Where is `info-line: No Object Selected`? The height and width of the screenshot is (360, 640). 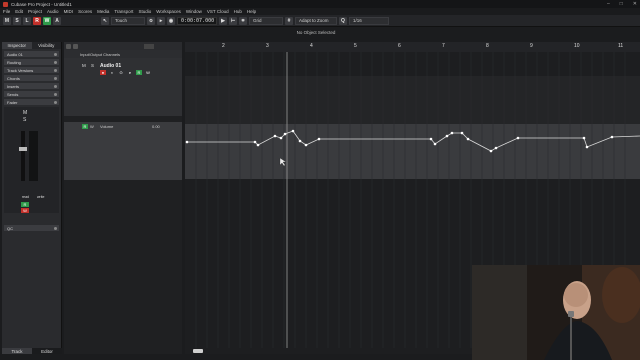 info-line: No Object Selected is located at coordinates (316, 32).